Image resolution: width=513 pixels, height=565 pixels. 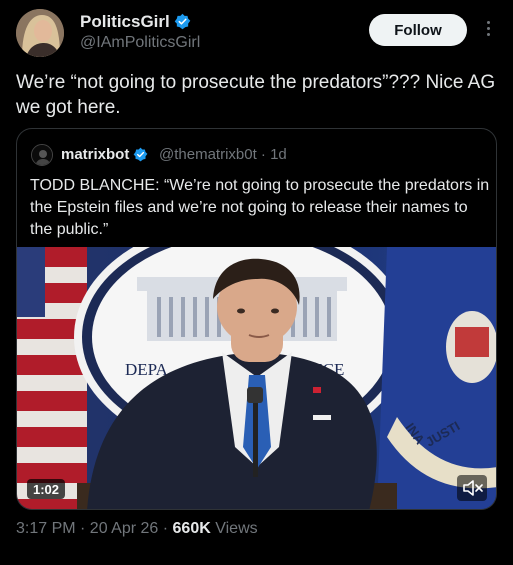 I want to click on author-avatar, so click(x=40, y=33).